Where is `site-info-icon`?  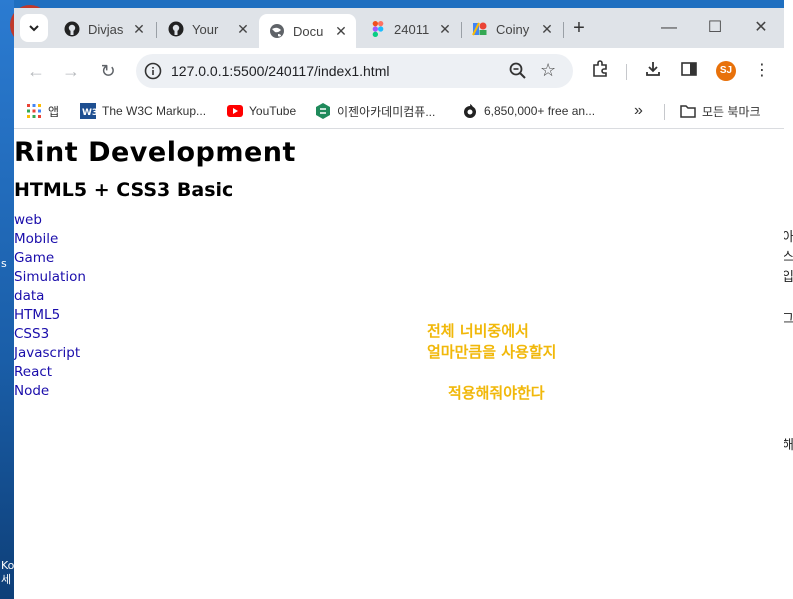
site-info-icon is located at coordinates (153, 71).